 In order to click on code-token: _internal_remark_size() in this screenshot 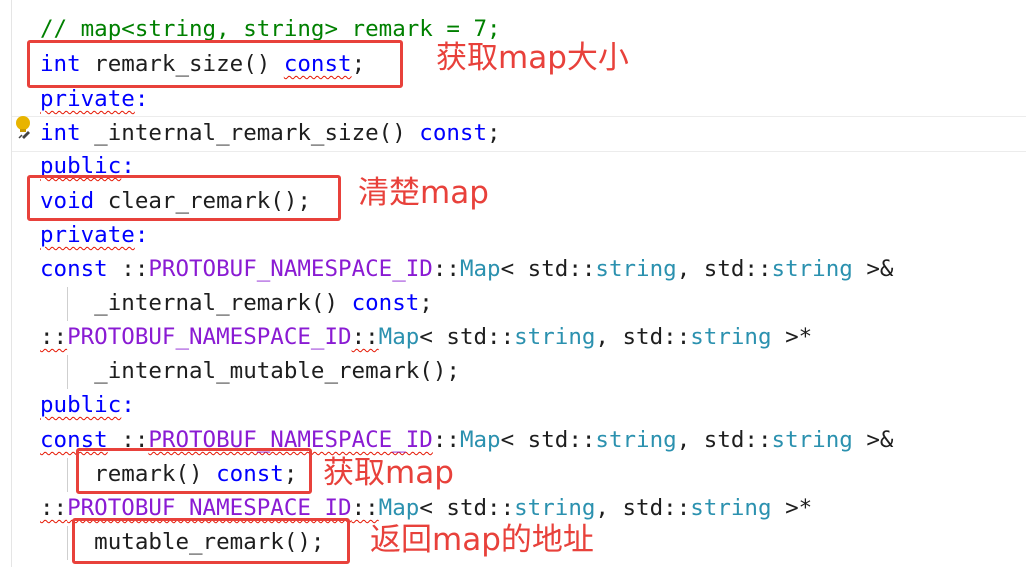, I will do `click(250, 133)`.